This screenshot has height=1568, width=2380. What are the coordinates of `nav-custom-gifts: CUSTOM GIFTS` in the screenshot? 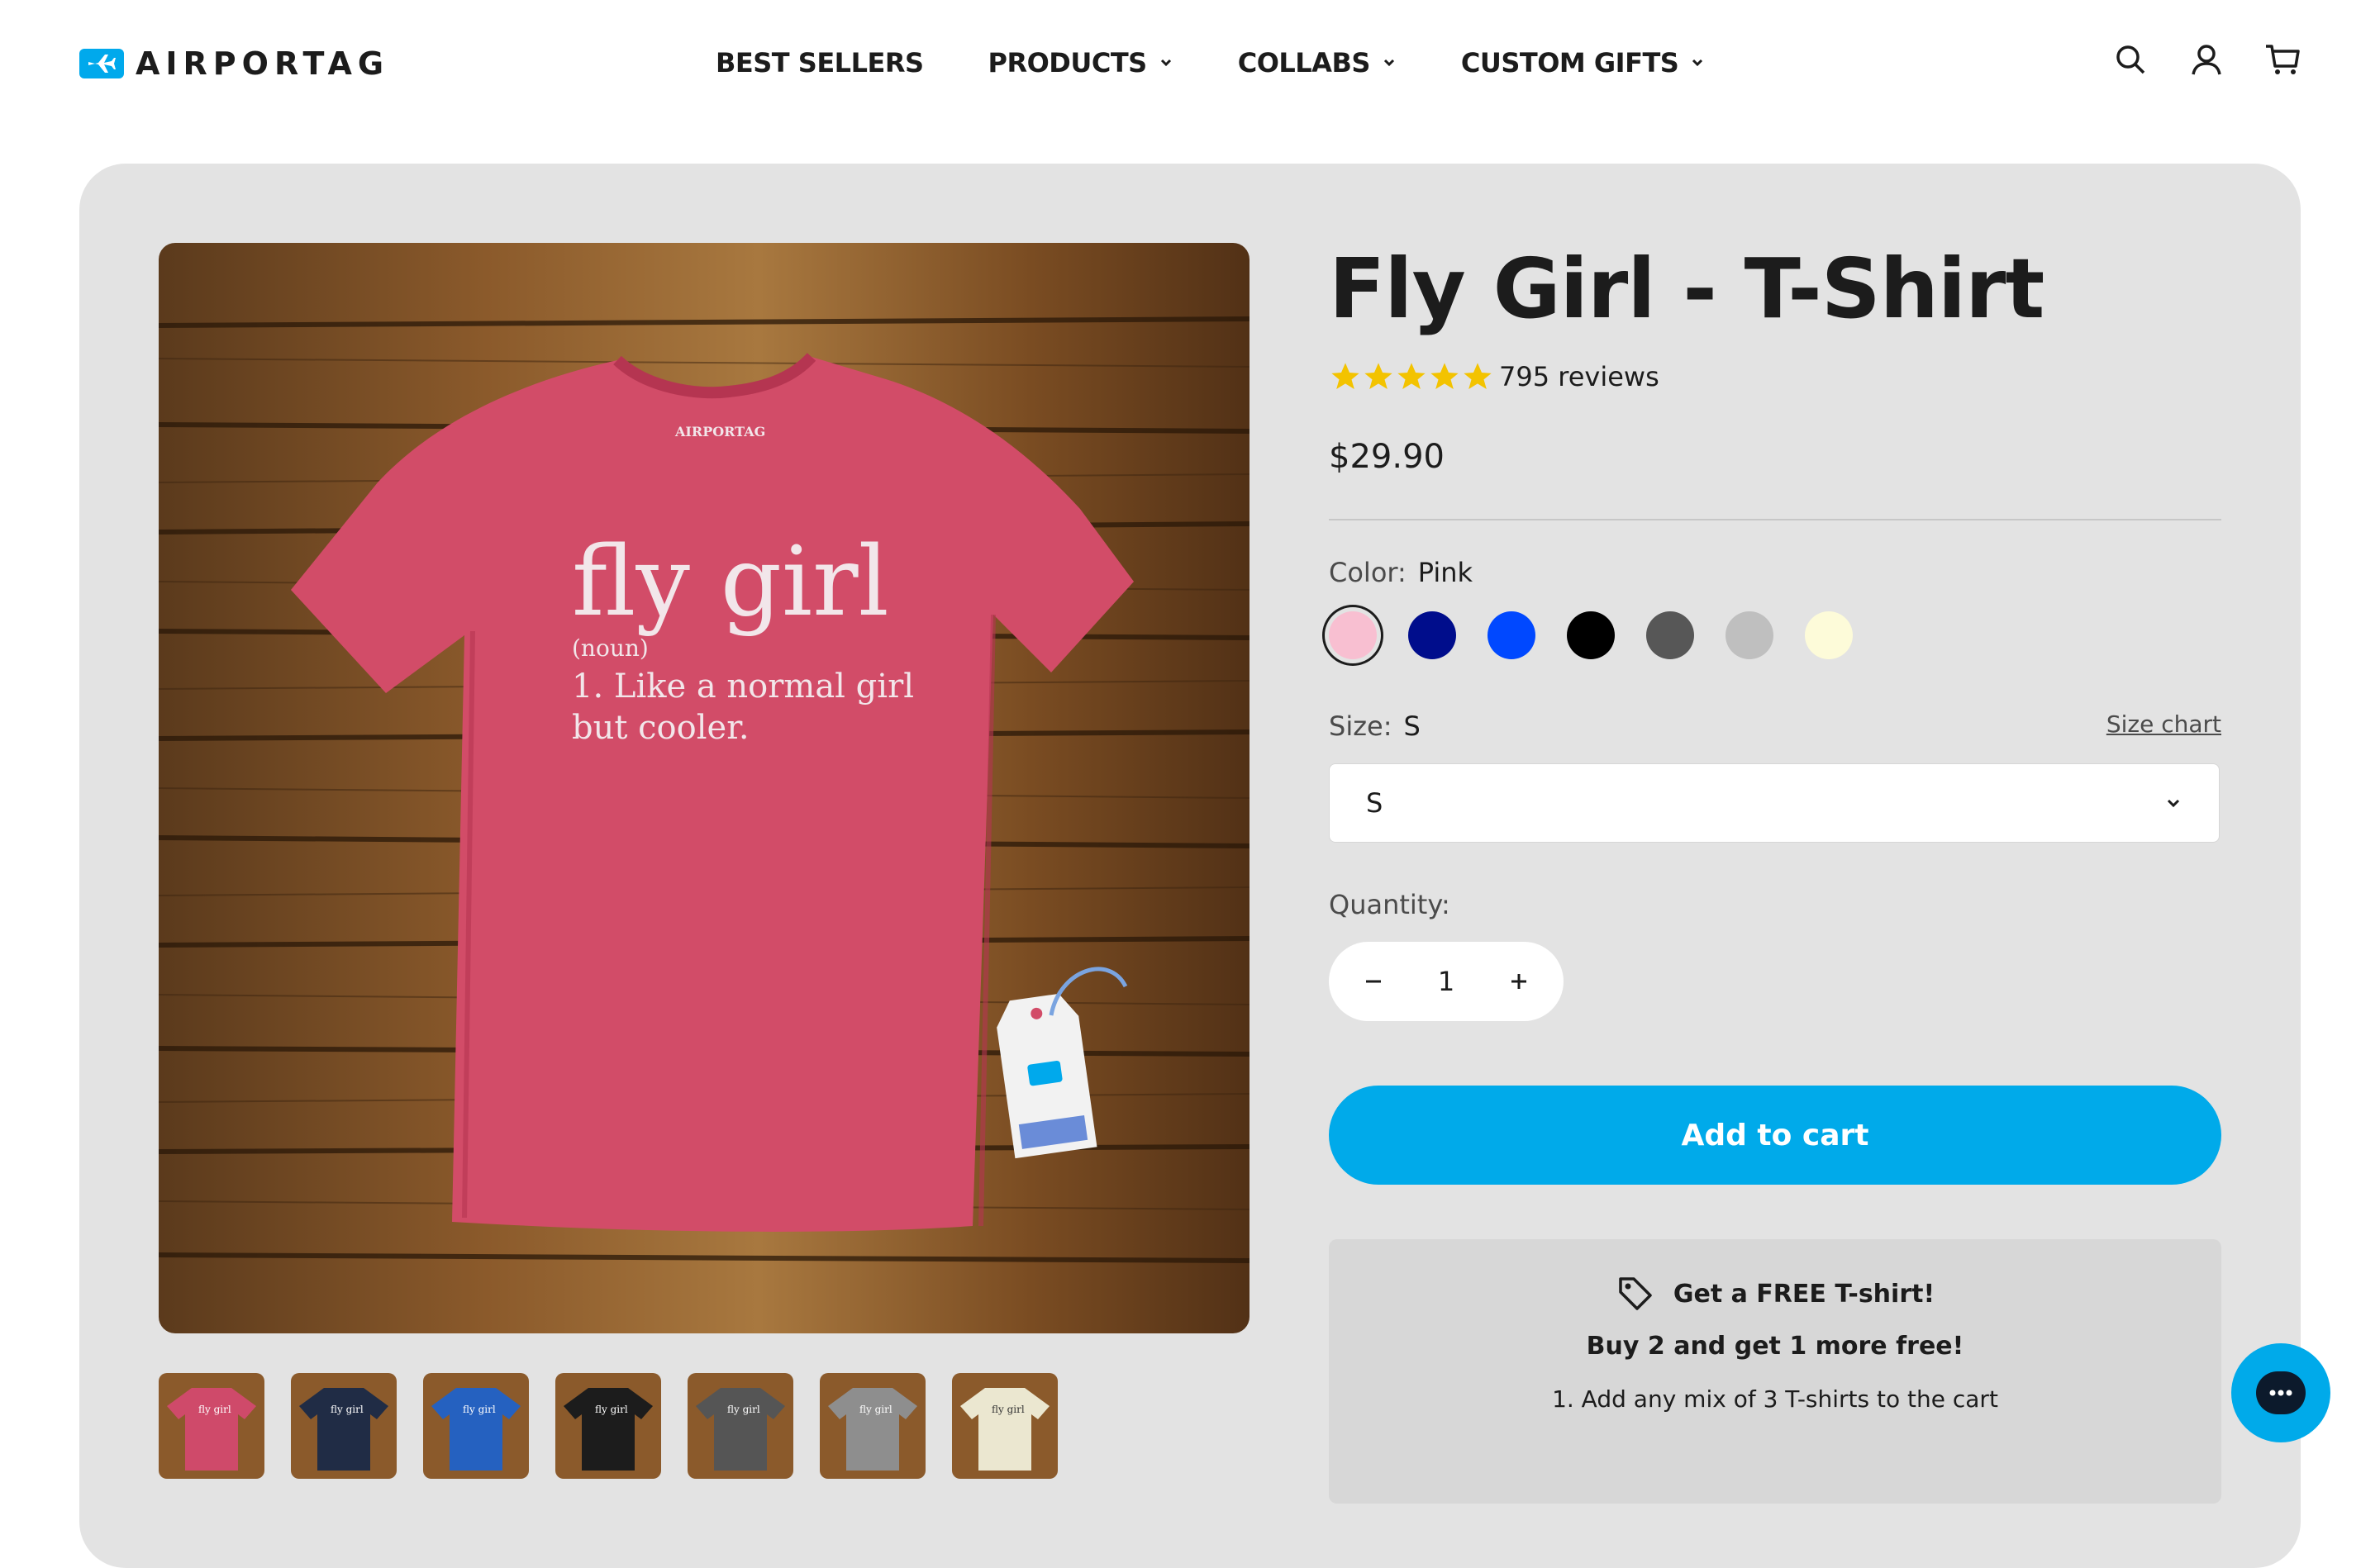 It's located at (1583, 62).